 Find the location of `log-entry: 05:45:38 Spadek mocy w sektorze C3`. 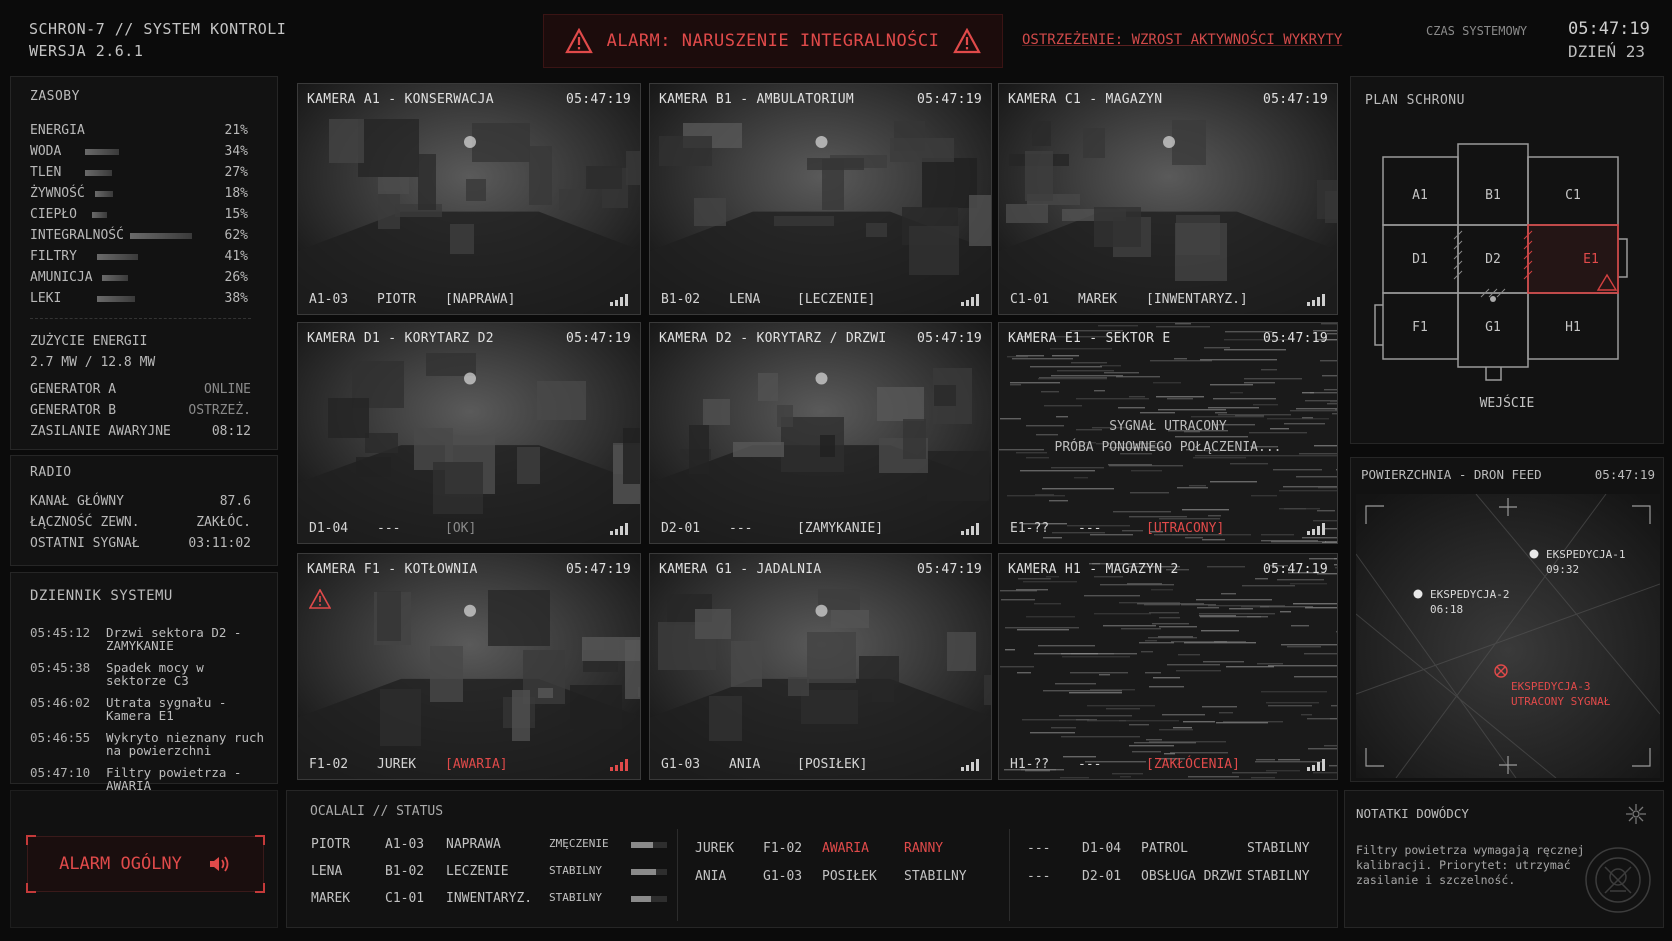

log-entry: 05:45:38 Spadek mocy w sektorze C3 is located at coordinates (149, 674).